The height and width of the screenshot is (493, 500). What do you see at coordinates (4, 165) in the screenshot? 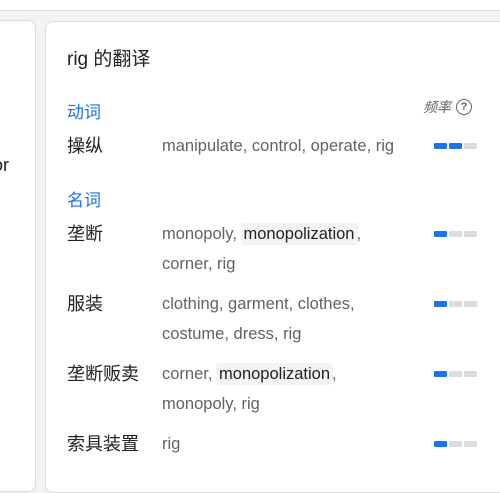
I see `previous-card-text: or` at bounding box center [4, 165].